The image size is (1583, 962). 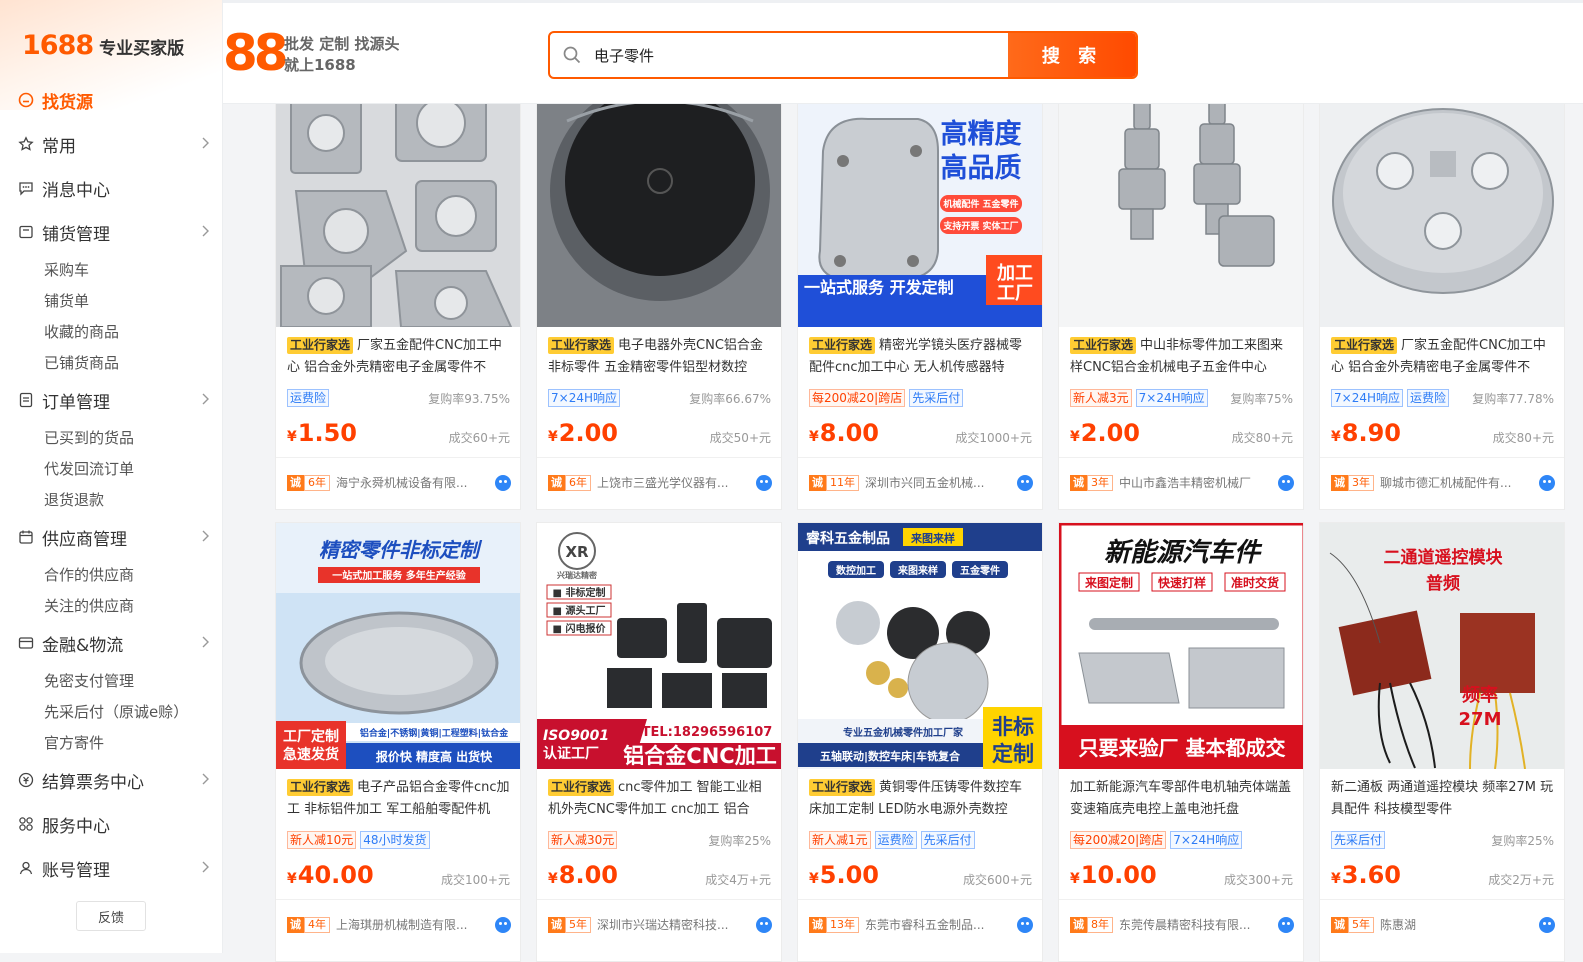 What do you see at coordinates (111, 362) in the screenshot?
I see `sidebar-sub-distributed: 已铺货商品` at bounding box center [111, 362].